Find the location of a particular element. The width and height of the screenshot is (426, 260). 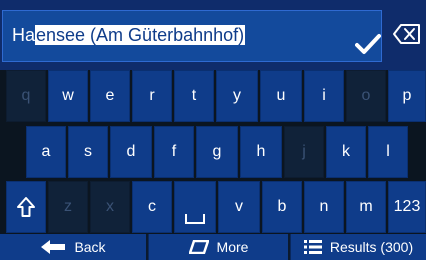

key-o: o is located at coordinates (366, 96).